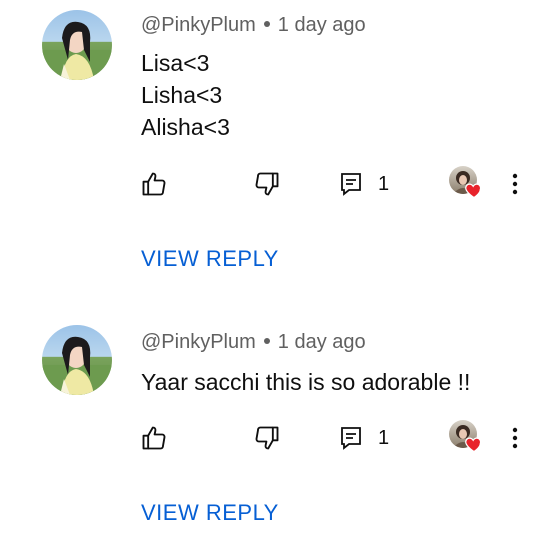  I want to click on comment-text: Lisa<3 Lisha<3 Alisha<3, so click(185, 95).